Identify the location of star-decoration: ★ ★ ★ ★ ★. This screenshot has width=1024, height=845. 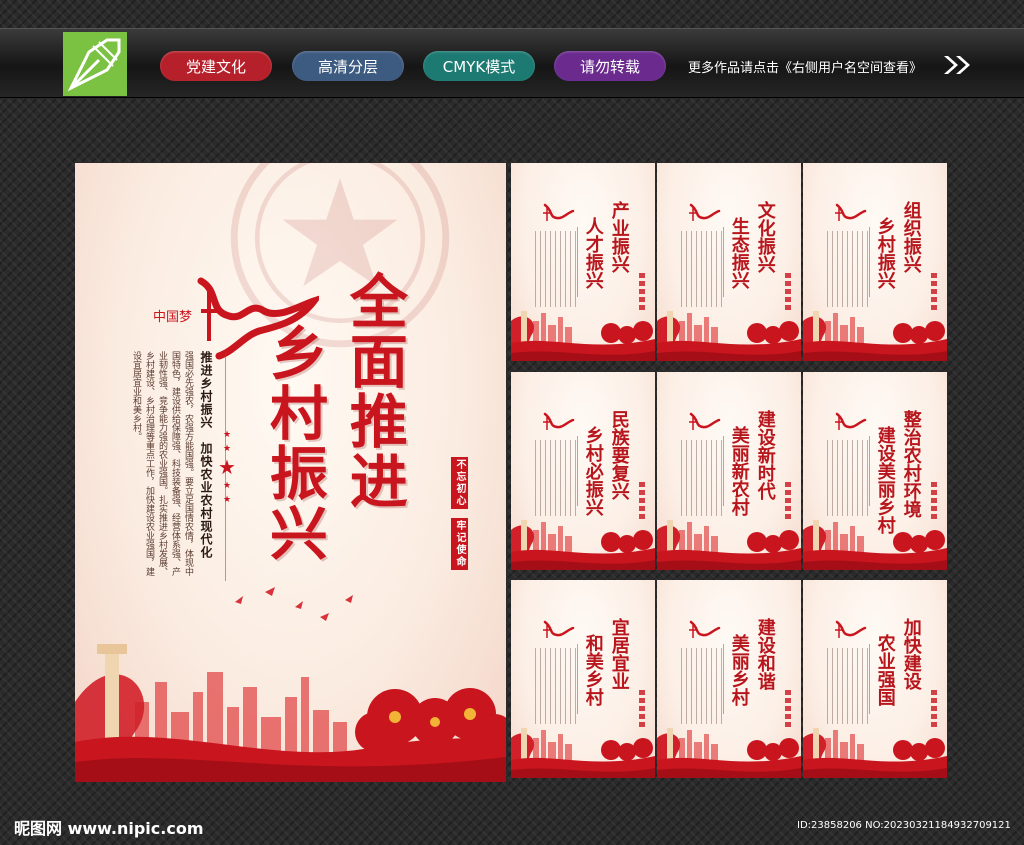
(227, 467).